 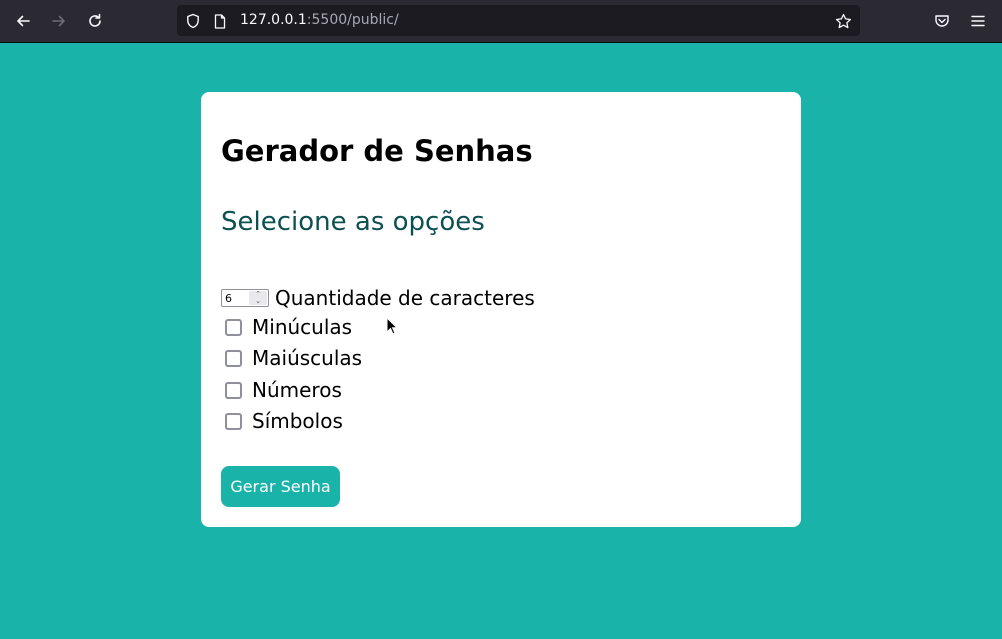 I want to click on reload-icon, so click(x=95, y=21).